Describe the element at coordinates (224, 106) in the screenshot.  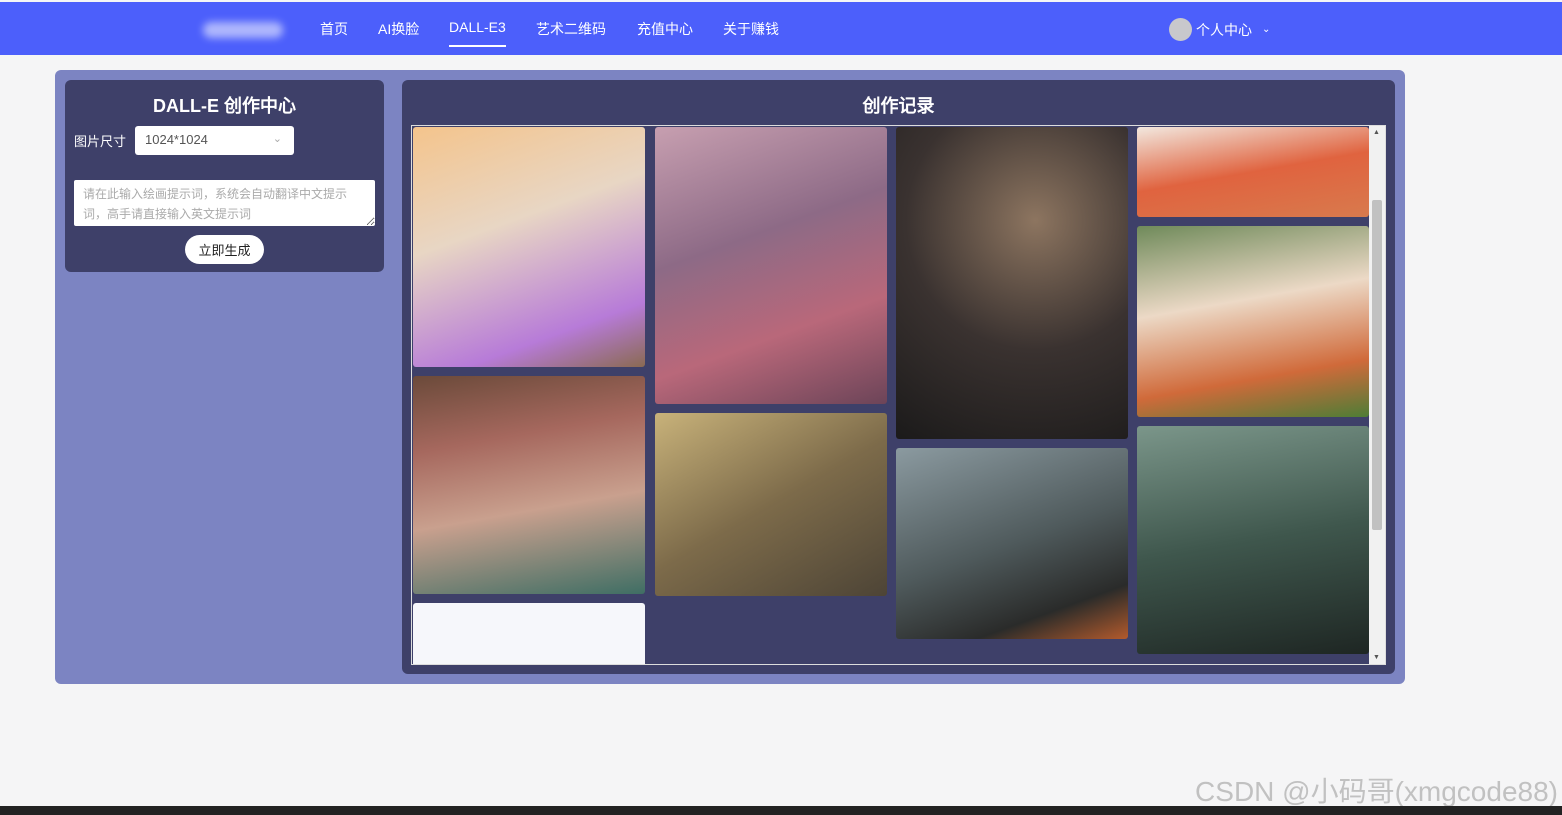
I see `create-panel-title: DALL-E 创作中心` at that location.